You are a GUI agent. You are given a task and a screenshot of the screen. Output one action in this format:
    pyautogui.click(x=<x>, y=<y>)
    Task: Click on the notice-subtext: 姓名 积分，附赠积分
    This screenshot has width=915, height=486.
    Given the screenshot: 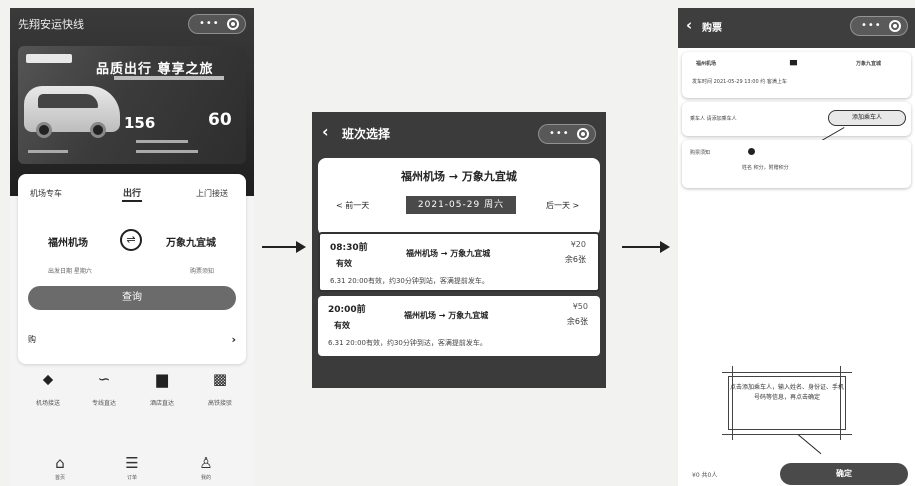 What is the action you would take?
    pyautogui.click(x=765, y=168)
    